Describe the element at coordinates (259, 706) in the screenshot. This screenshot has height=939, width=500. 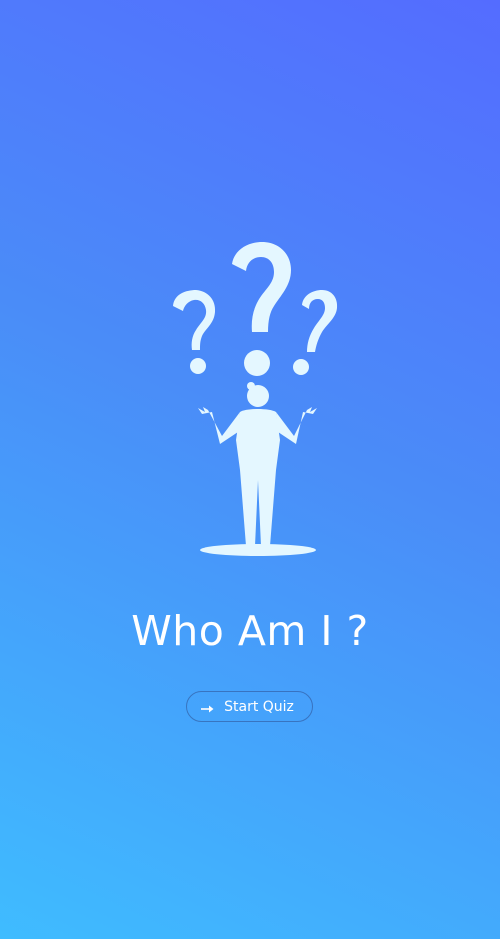
I see `start-quiz-label: Start Quiz` at that location.